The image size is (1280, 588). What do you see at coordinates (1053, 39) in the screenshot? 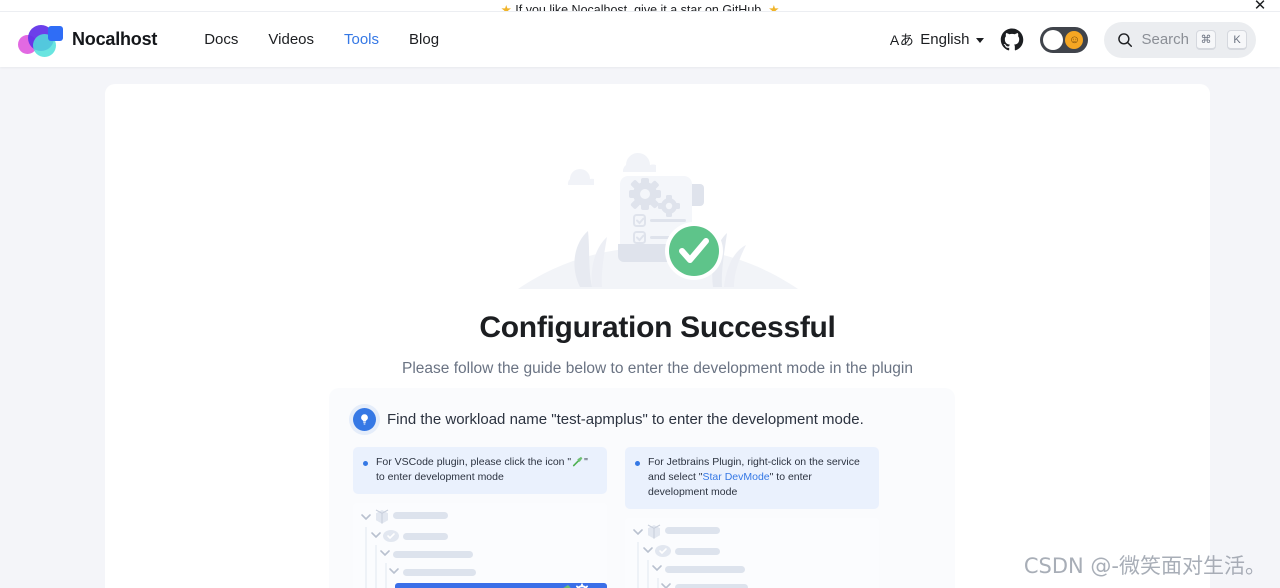
I see `toggle-knob` at bounding box center [1053, 39].